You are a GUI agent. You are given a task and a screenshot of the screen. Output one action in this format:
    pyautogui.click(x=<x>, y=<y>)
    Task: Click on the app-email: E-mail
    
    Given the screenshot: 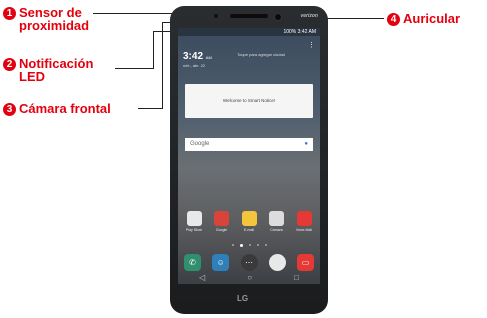 What is the action you would take?
    pyautogui.click(x=249, y=221)
    